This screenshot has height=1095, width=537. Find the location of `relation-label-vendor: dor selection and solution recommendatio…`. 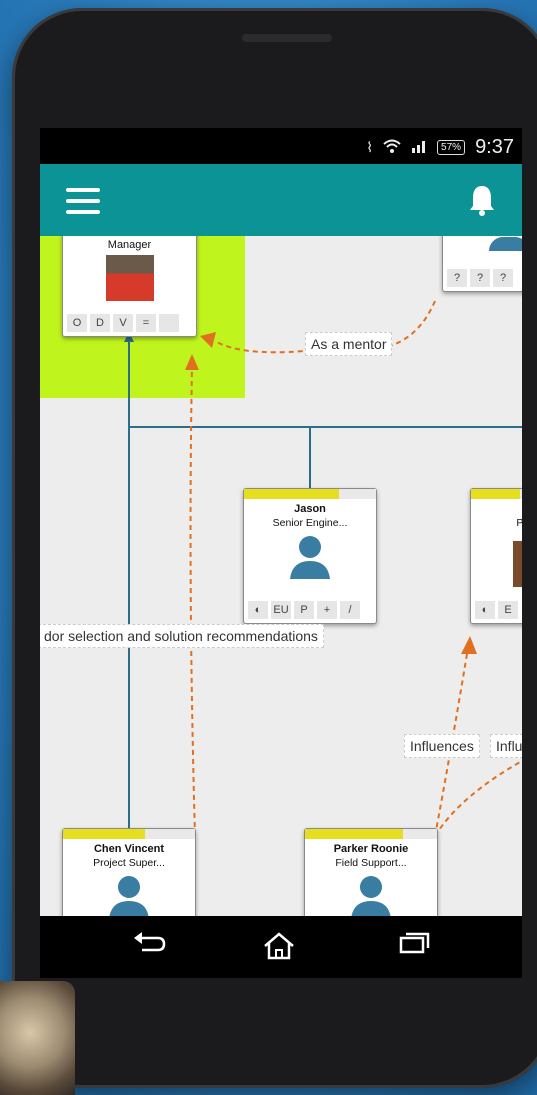

relation-label-vendor: dor selection and solution recommendatio… is located at coordinates (182, 636).